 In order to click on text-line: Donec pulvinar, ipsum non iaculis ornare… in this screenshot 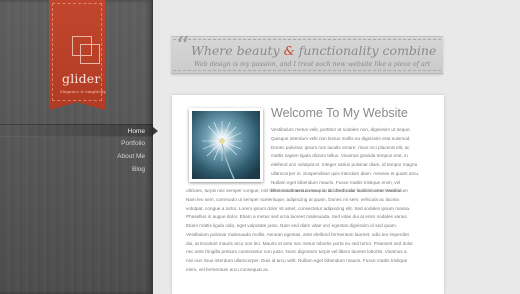, I will do `click(340, 147)`.